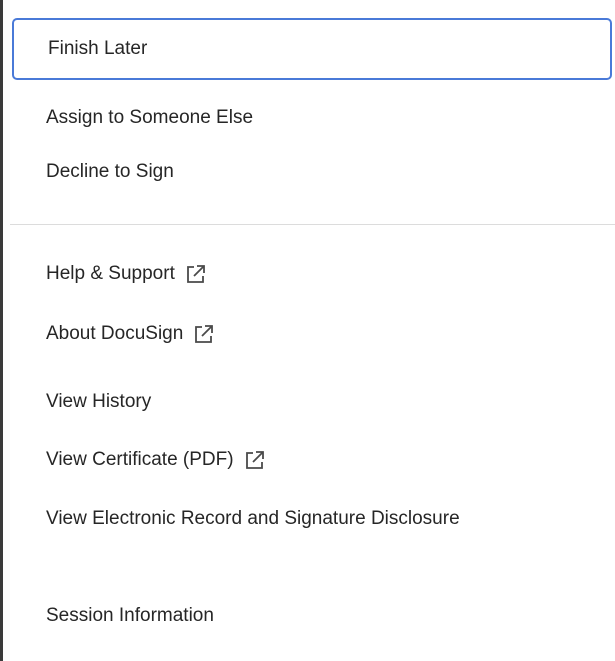 Image resolution: width=615 pixels, height=661 pixels. I want to click on menu-item-finish-later: Finish Later, so click(312, 49).